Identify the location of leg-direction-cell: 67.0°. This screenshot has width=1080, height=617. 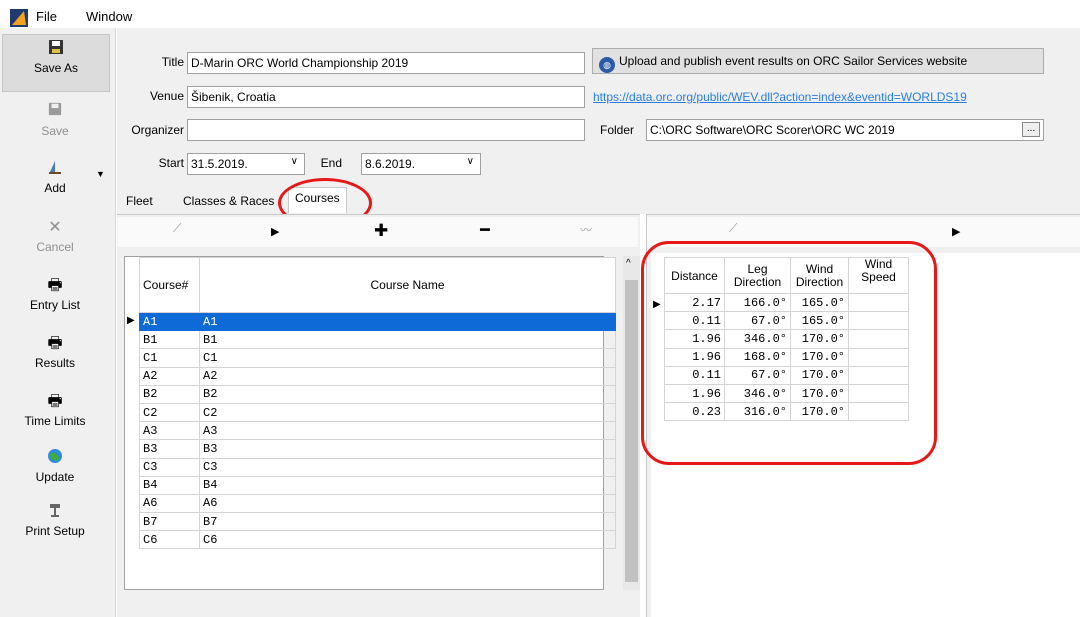
(757, 321).